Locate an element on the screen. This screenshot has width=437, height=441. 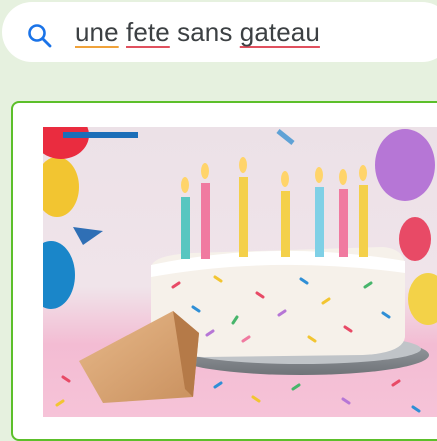
search-input: une fete sans gateau is located at coordinates (197, 32).